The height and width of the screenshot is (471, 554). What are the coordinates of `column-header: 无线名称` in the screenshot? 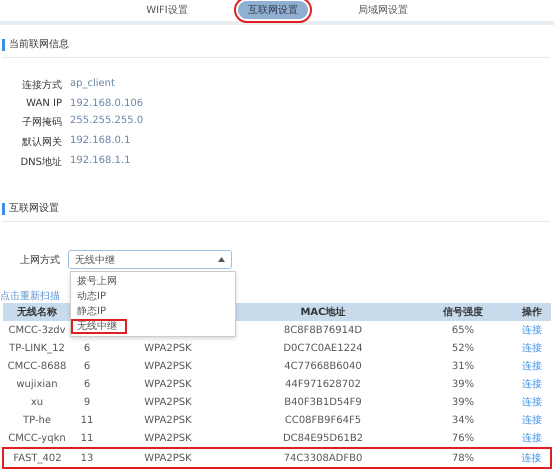 It's located at (37, 312).